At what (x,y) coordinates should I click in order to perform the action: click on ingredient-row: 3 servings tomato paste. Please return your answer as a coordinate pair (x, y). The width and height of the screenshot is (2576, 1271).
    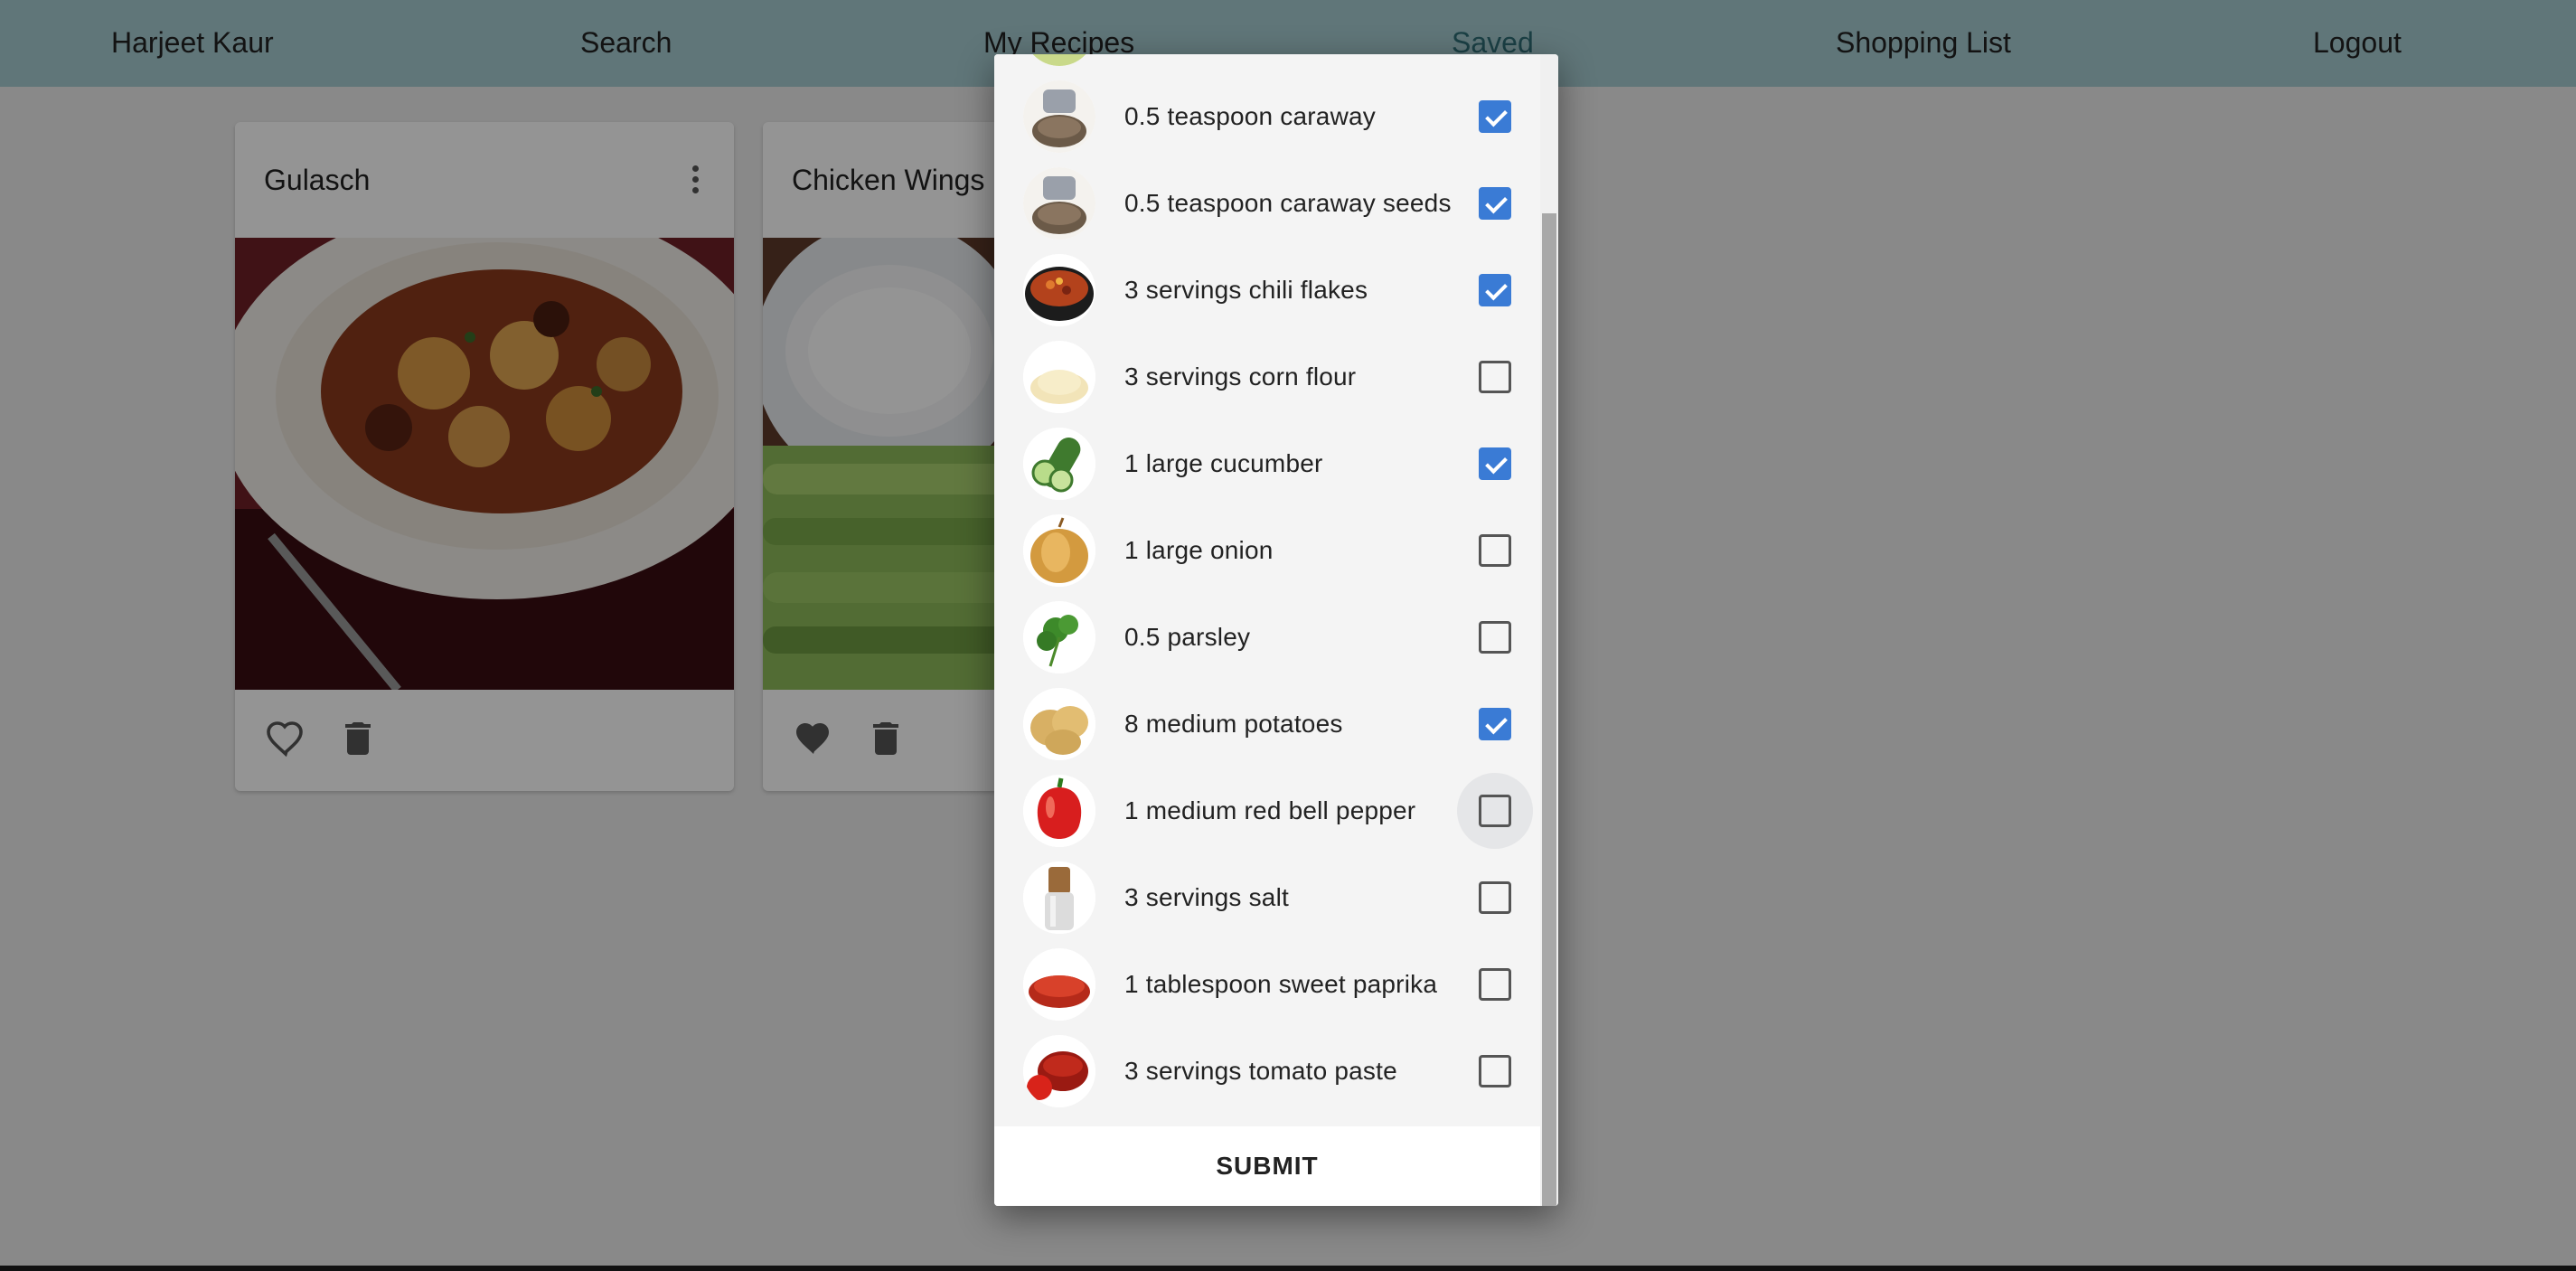
    Looking at the image, I should click on (1267, 1071).